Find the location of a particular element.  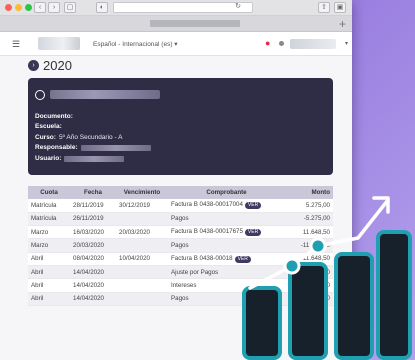

comprobante-text: Factura B 0438-00017004 is located at coordinates (207, 205).